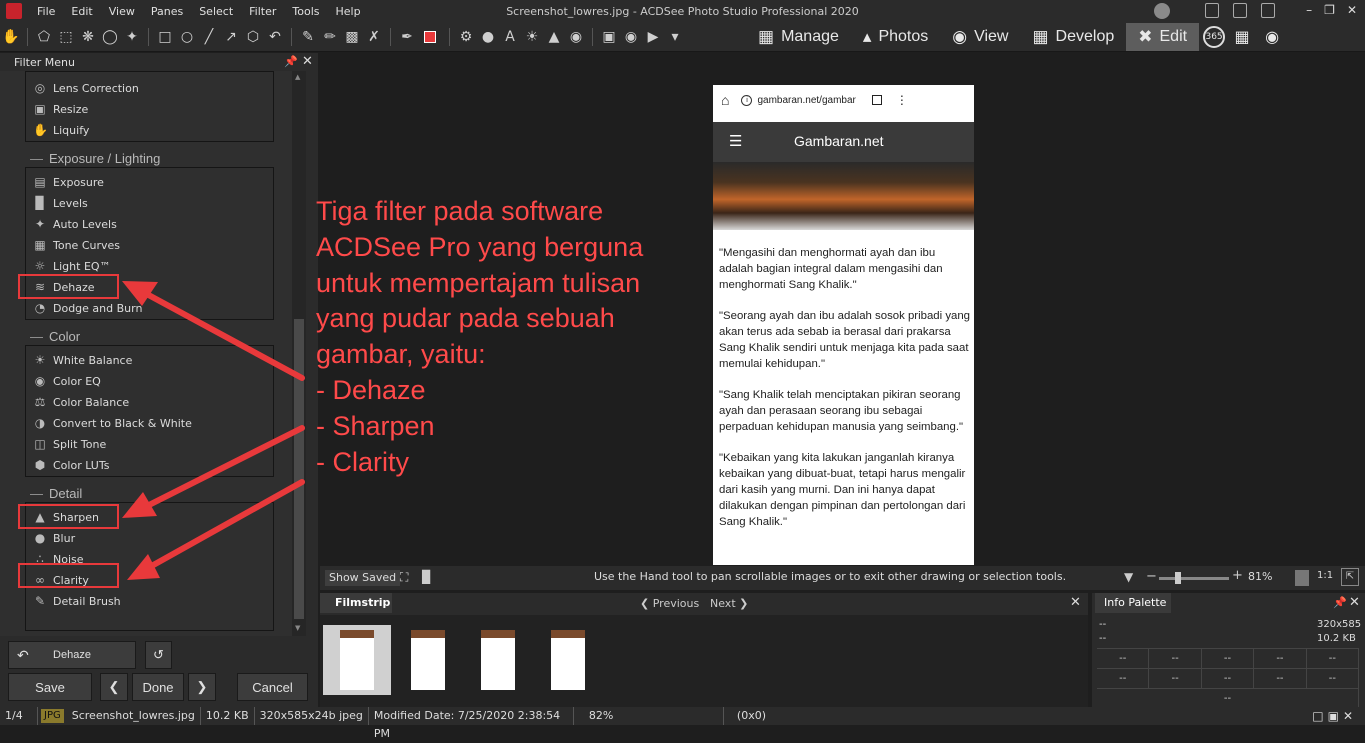 The width and height of the screenshot is (1365, 743). I want to click on left-pane-toggle-icon, so click(1212, 10).